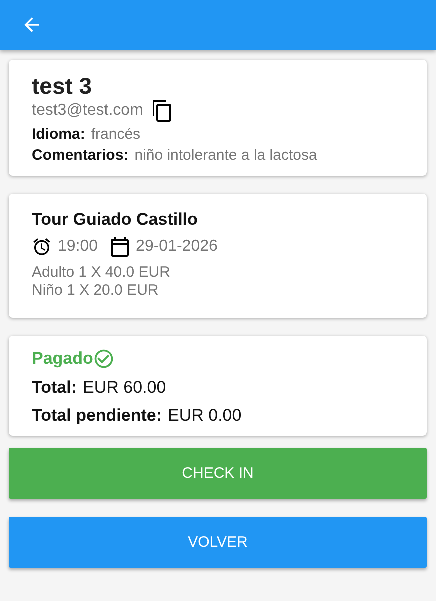 The height and width of the screenshot is (601, 436). What do you see at coordinates (177, 247) in the screenshot?
I see `tour-date: 29-01-2026` at bounding box center [177, 247].